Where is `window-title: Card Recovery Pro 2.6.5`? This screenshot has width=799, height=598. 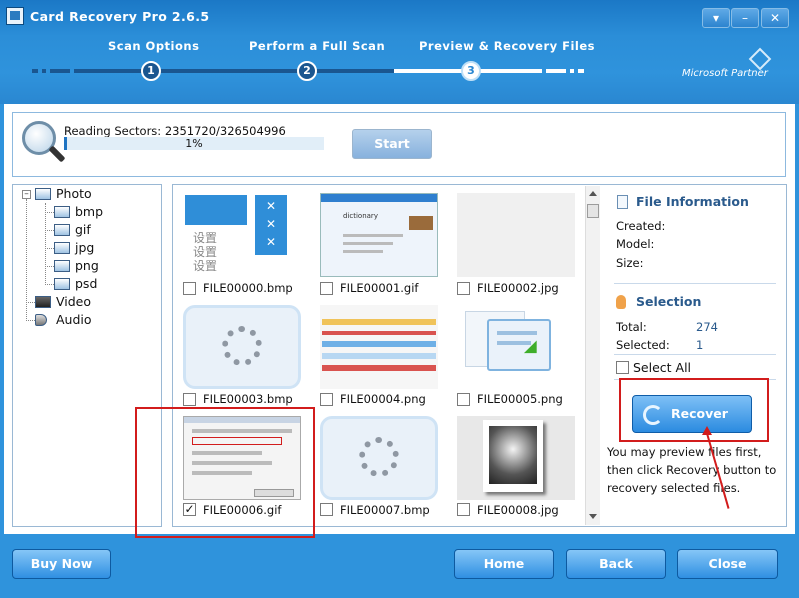
window-title: Card Recovery Pro 2.6.5 is located at coordinates (120, 16).